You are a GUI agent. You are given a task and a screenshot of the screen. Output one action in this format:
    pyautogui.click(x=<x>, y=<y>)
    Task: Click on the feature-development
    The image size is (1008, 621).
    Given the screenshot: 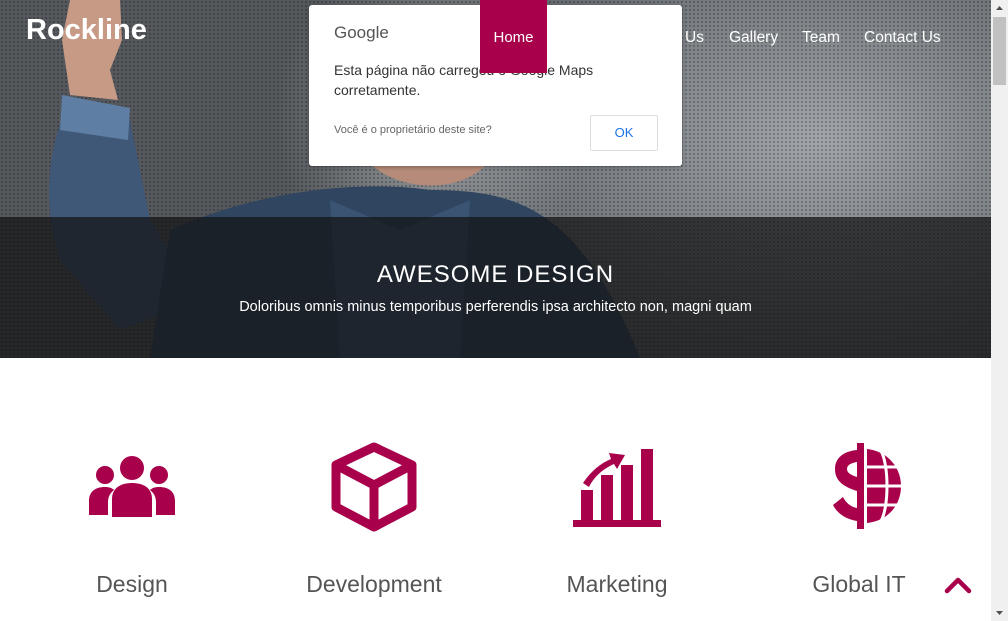 What is the action you would take?
    pyautogui.click(x=374, y=485)
    